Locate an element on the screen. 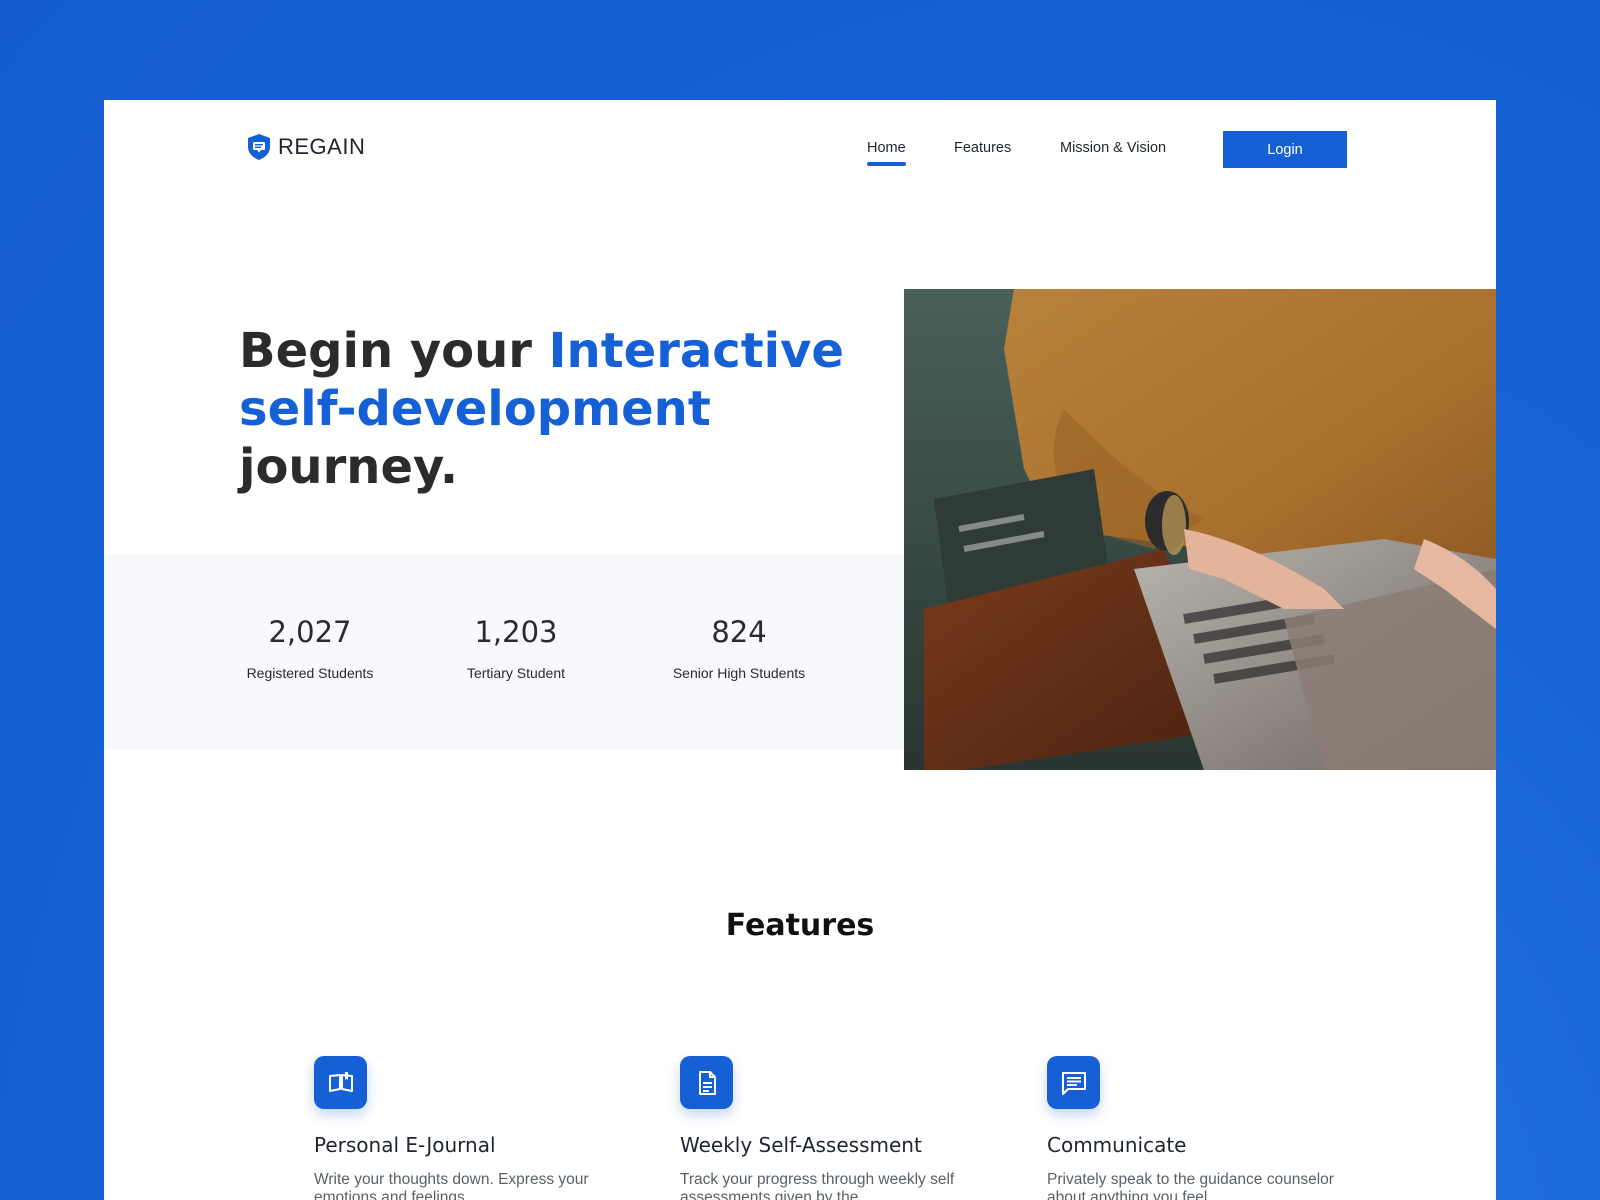 Image resolution: width=1600 pixels, height=1200 pixels. nav-mission-vision: Mission & Vision is located at coordinates (1113, 148).